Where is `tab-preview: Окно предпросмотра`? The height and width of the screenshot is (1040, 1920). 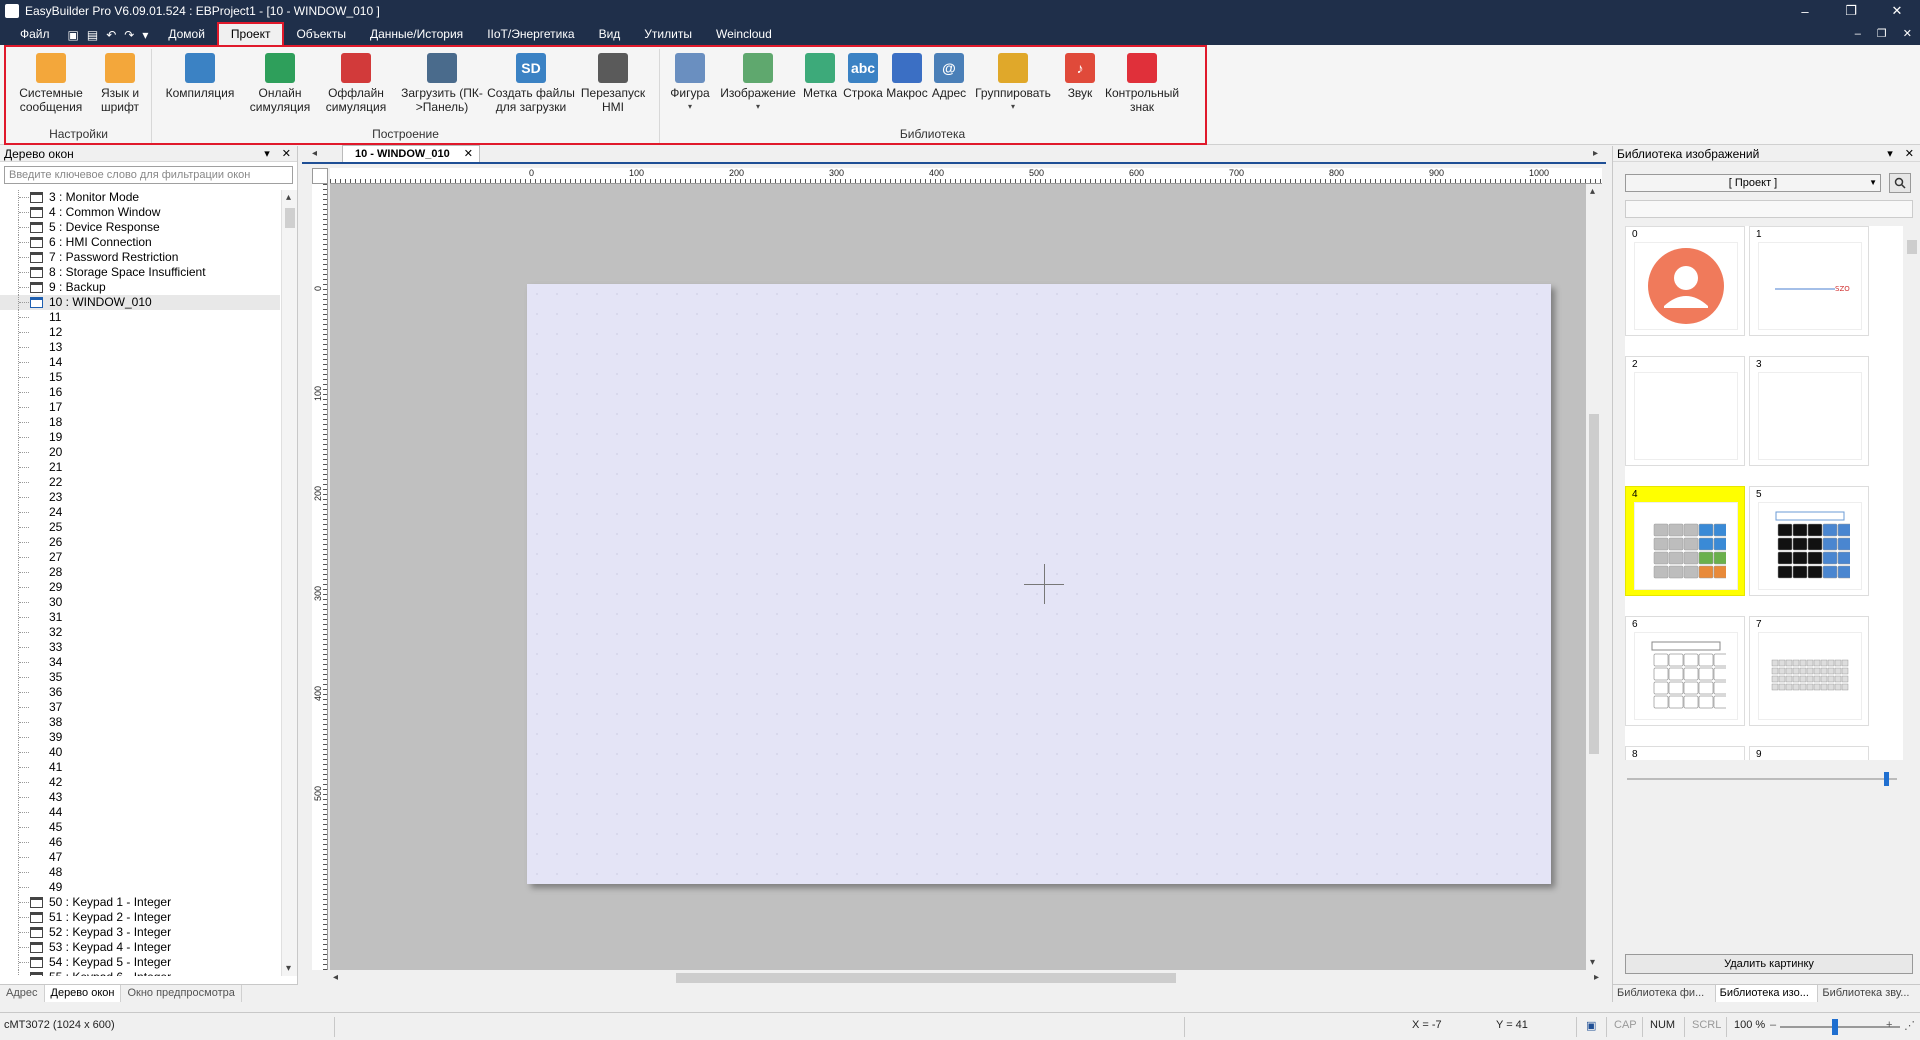
tab-preview: Окно предпросмотра is located at coordinates (181, 993).